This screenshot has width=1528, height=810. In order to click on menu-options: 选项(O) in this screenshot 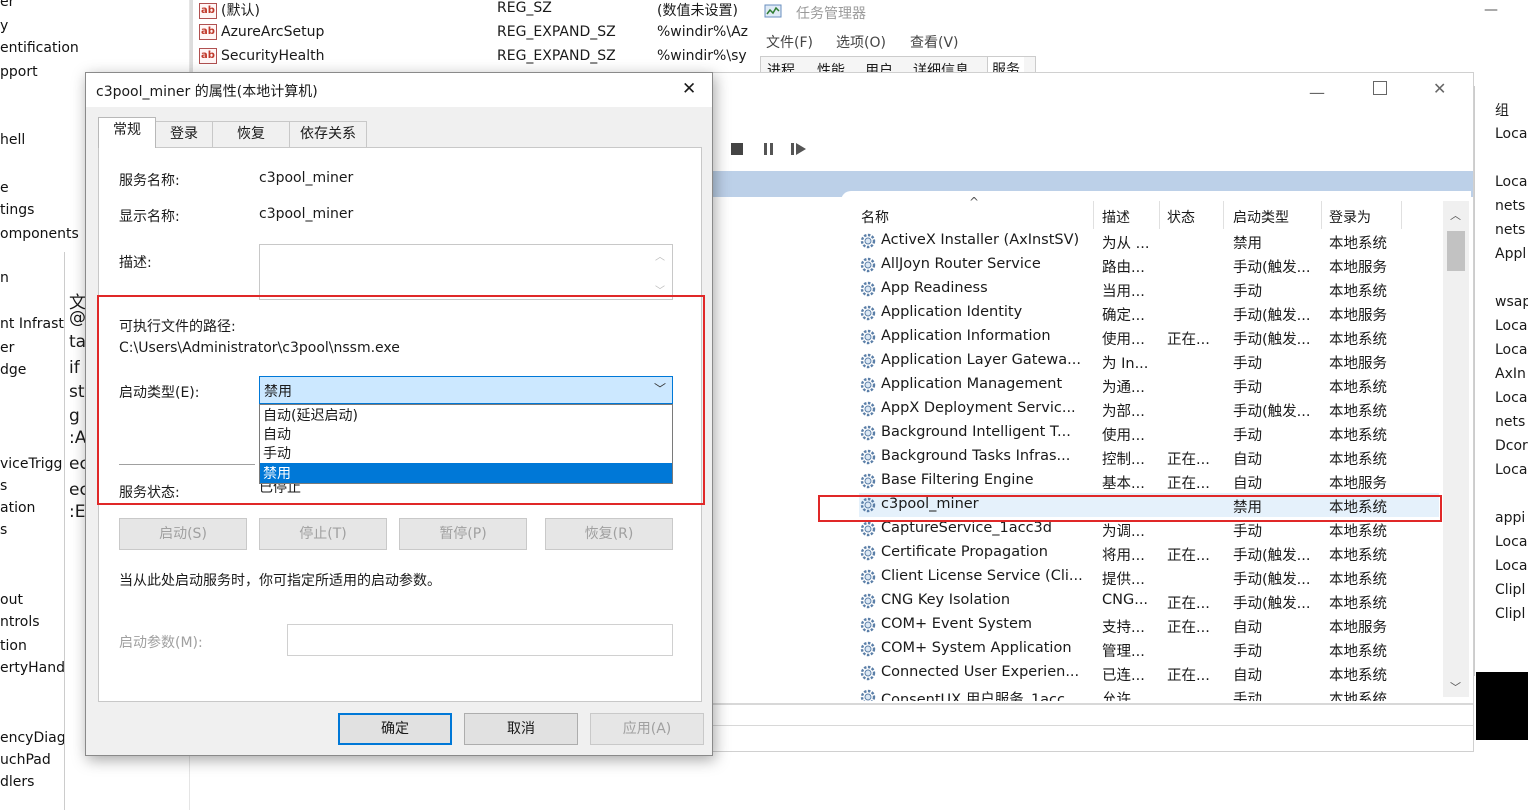, I will do `click(861, 42)`.